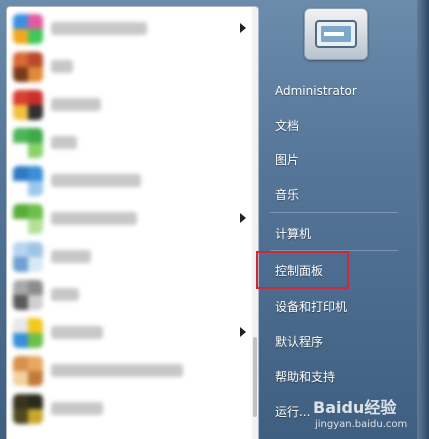 This screenshot has width=429, height=439. Describe the element at coordinates (333, 91) in the screenshot. I see `user-name-link: Administrator` at that location.